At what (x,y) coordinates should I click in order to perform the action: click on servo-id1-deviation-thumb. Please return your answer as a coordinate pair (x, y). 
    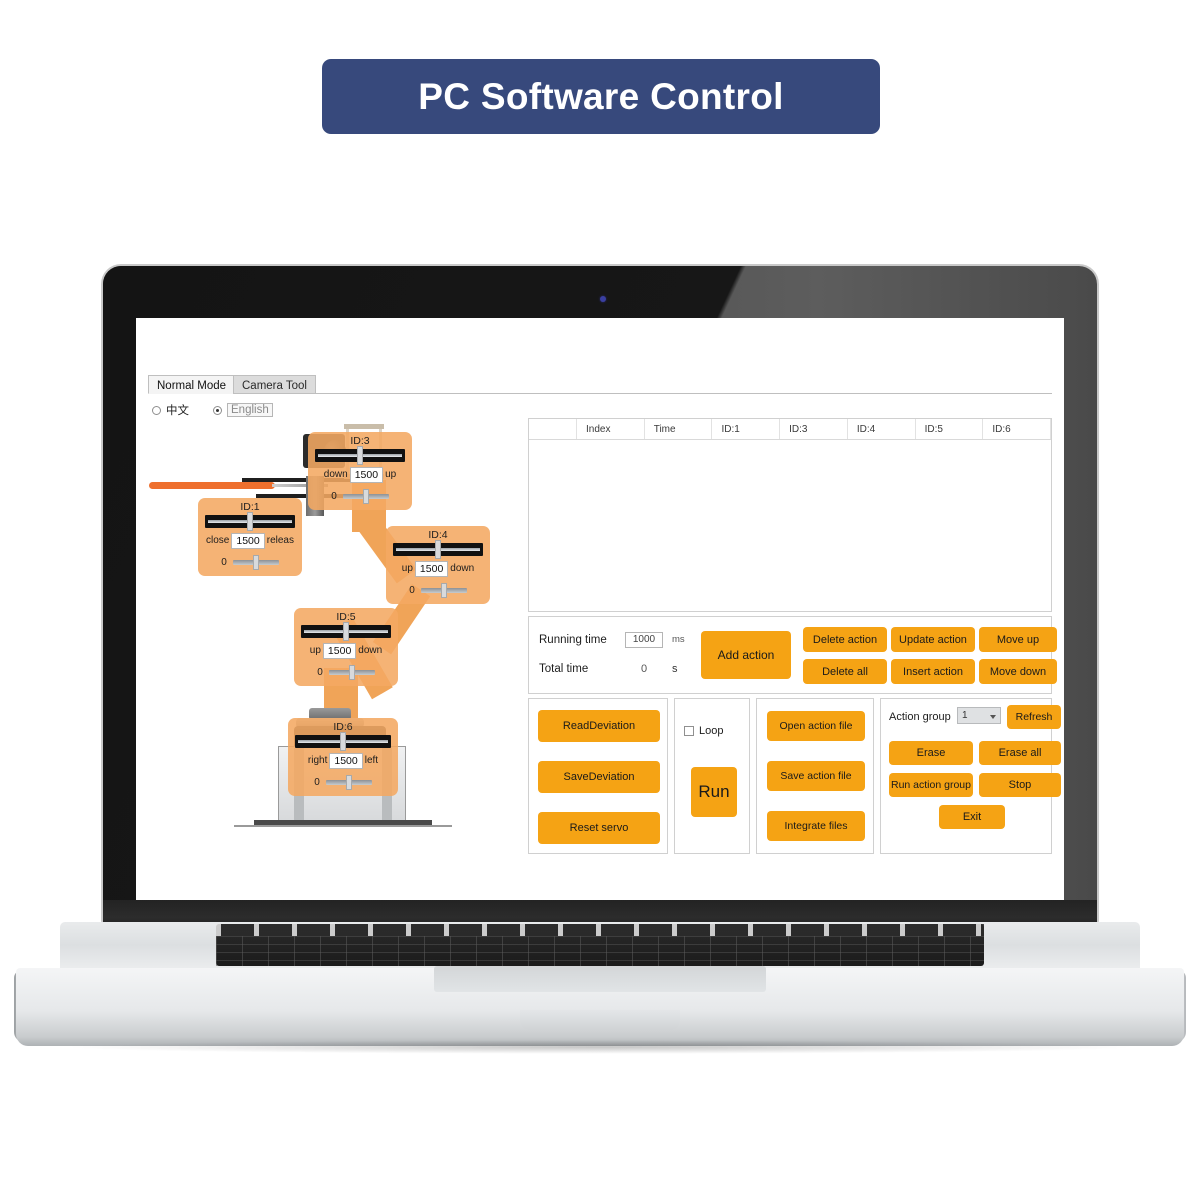
    Looking at the image, I should click on (255, 562).